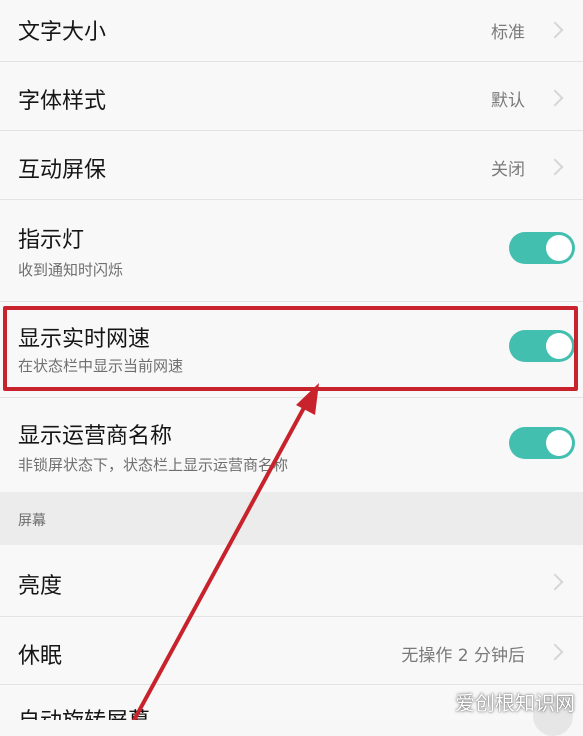 This screenshot has height=736, width=583. I want to click on watermark-text: 爱创根知识网, so click(515, 703).